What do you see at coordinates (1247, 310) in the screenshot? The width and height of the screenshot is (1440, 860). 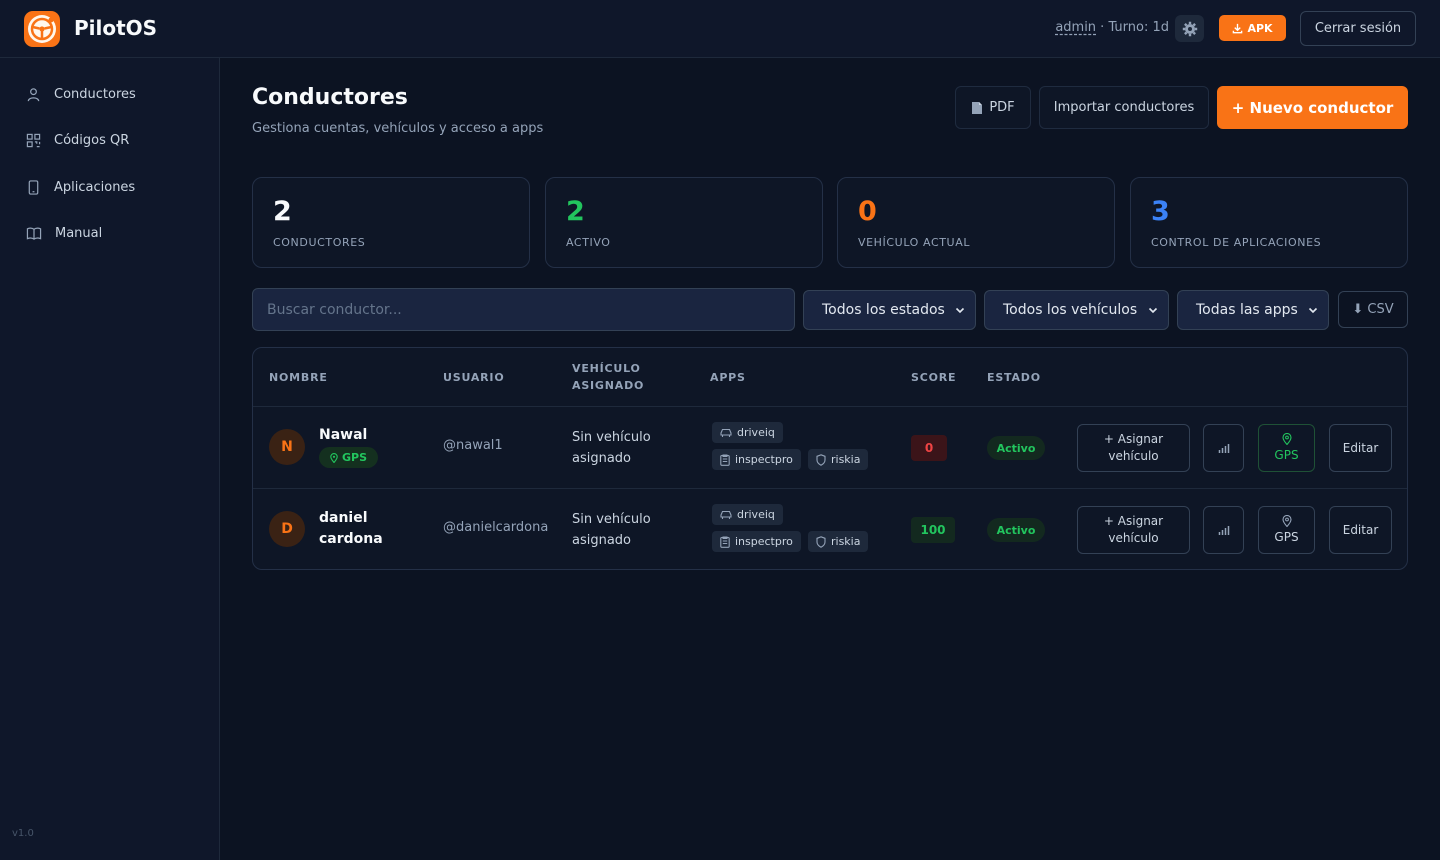 I see `select-value: Todas las apps` at bounding box center [1247, 310].